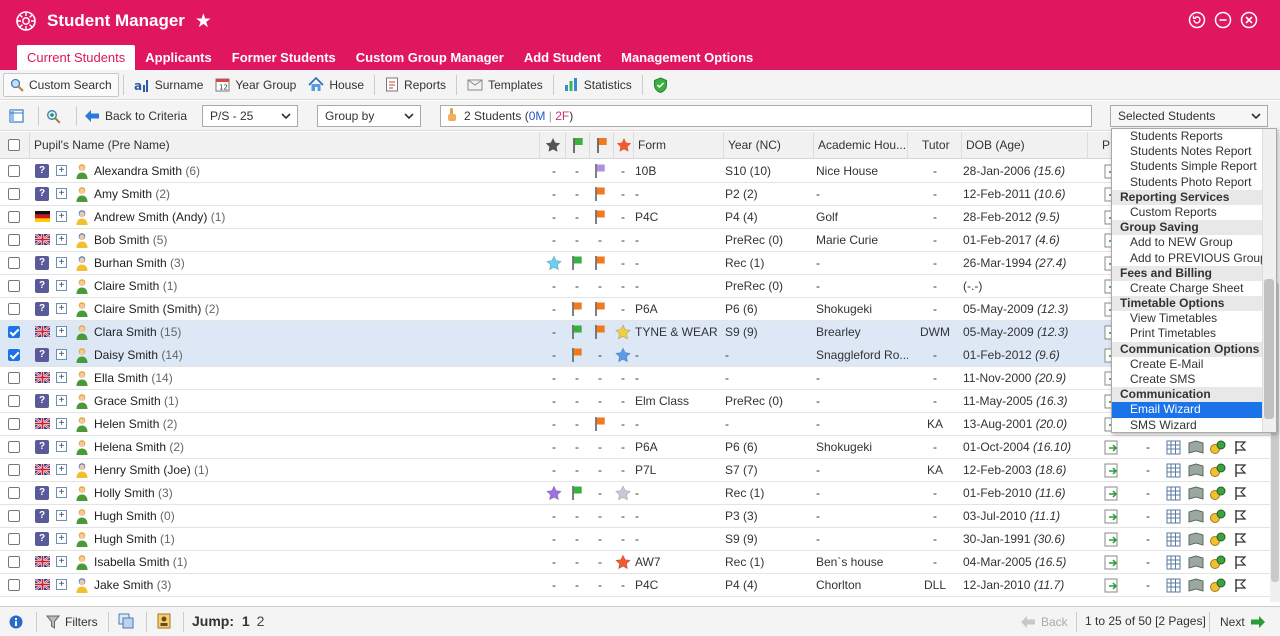  I want to click on pupil-name: Andrew Smith (Andy) (1), so click(159, 217).